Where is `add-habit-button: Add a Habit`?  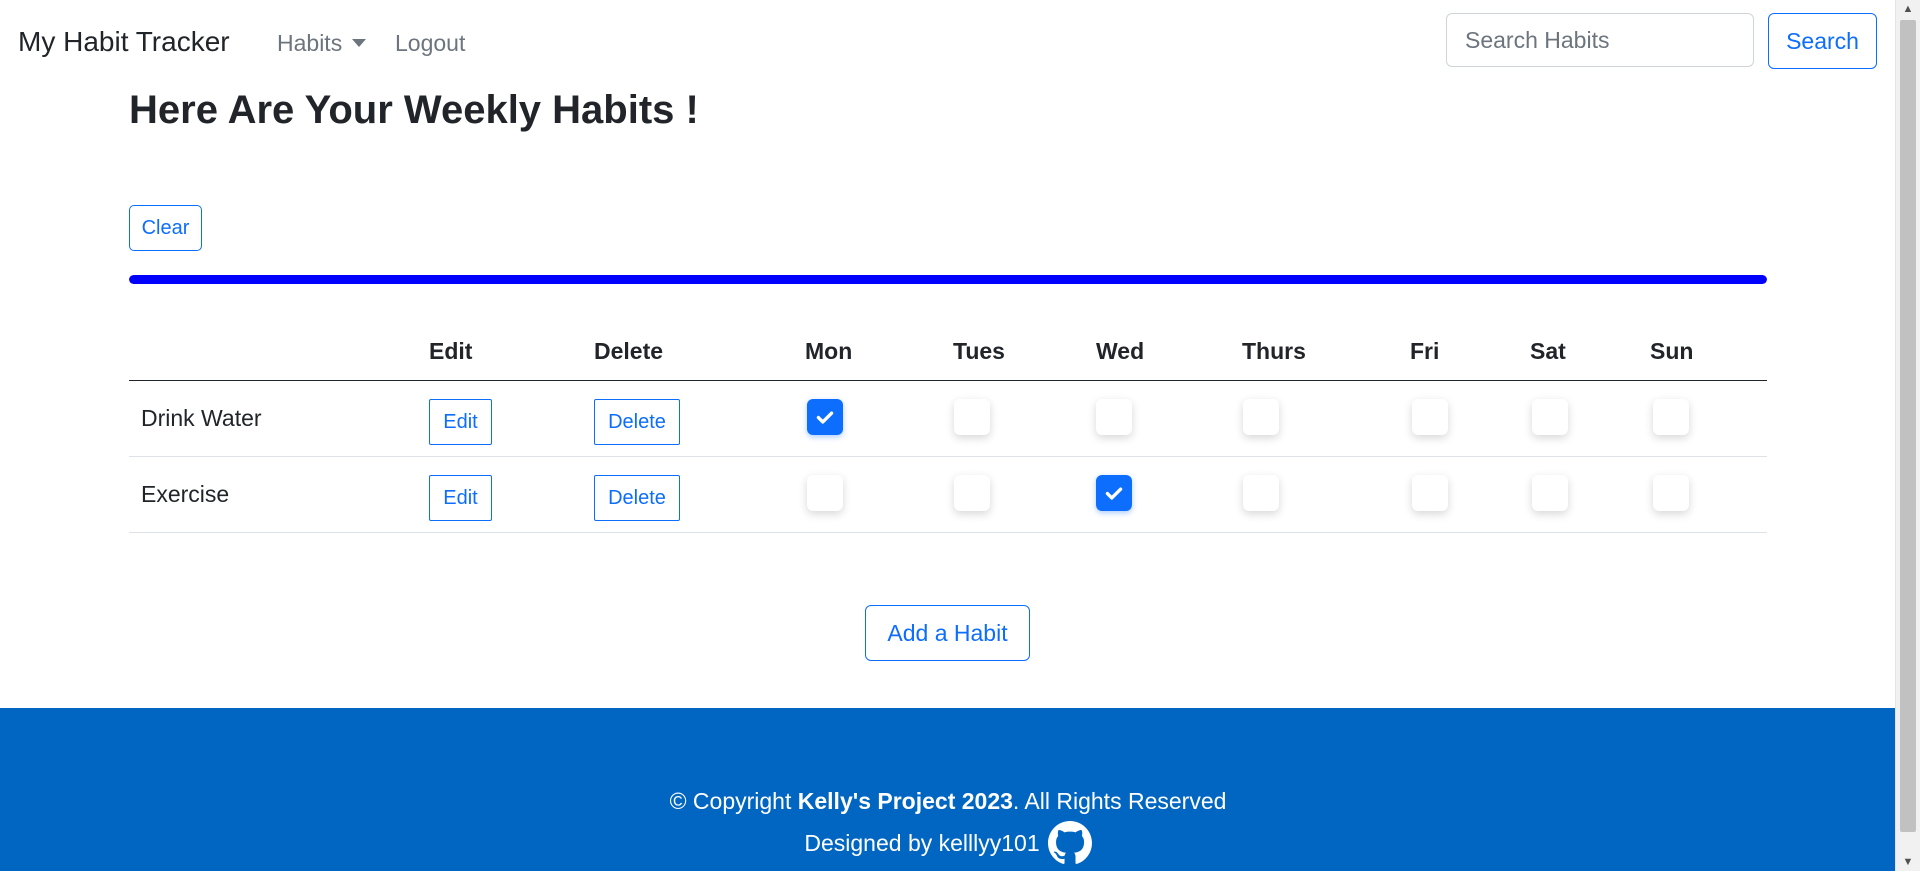 add-habit-button: Add a Habit is located at coordinates (947, 633).